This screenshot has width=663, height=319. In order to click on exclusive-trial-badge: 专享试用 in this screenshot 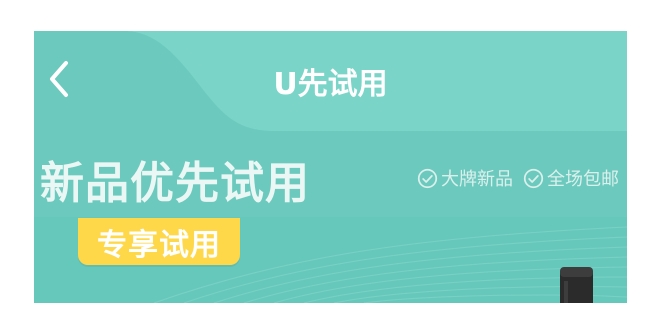, I will do `click(159, 241)`.